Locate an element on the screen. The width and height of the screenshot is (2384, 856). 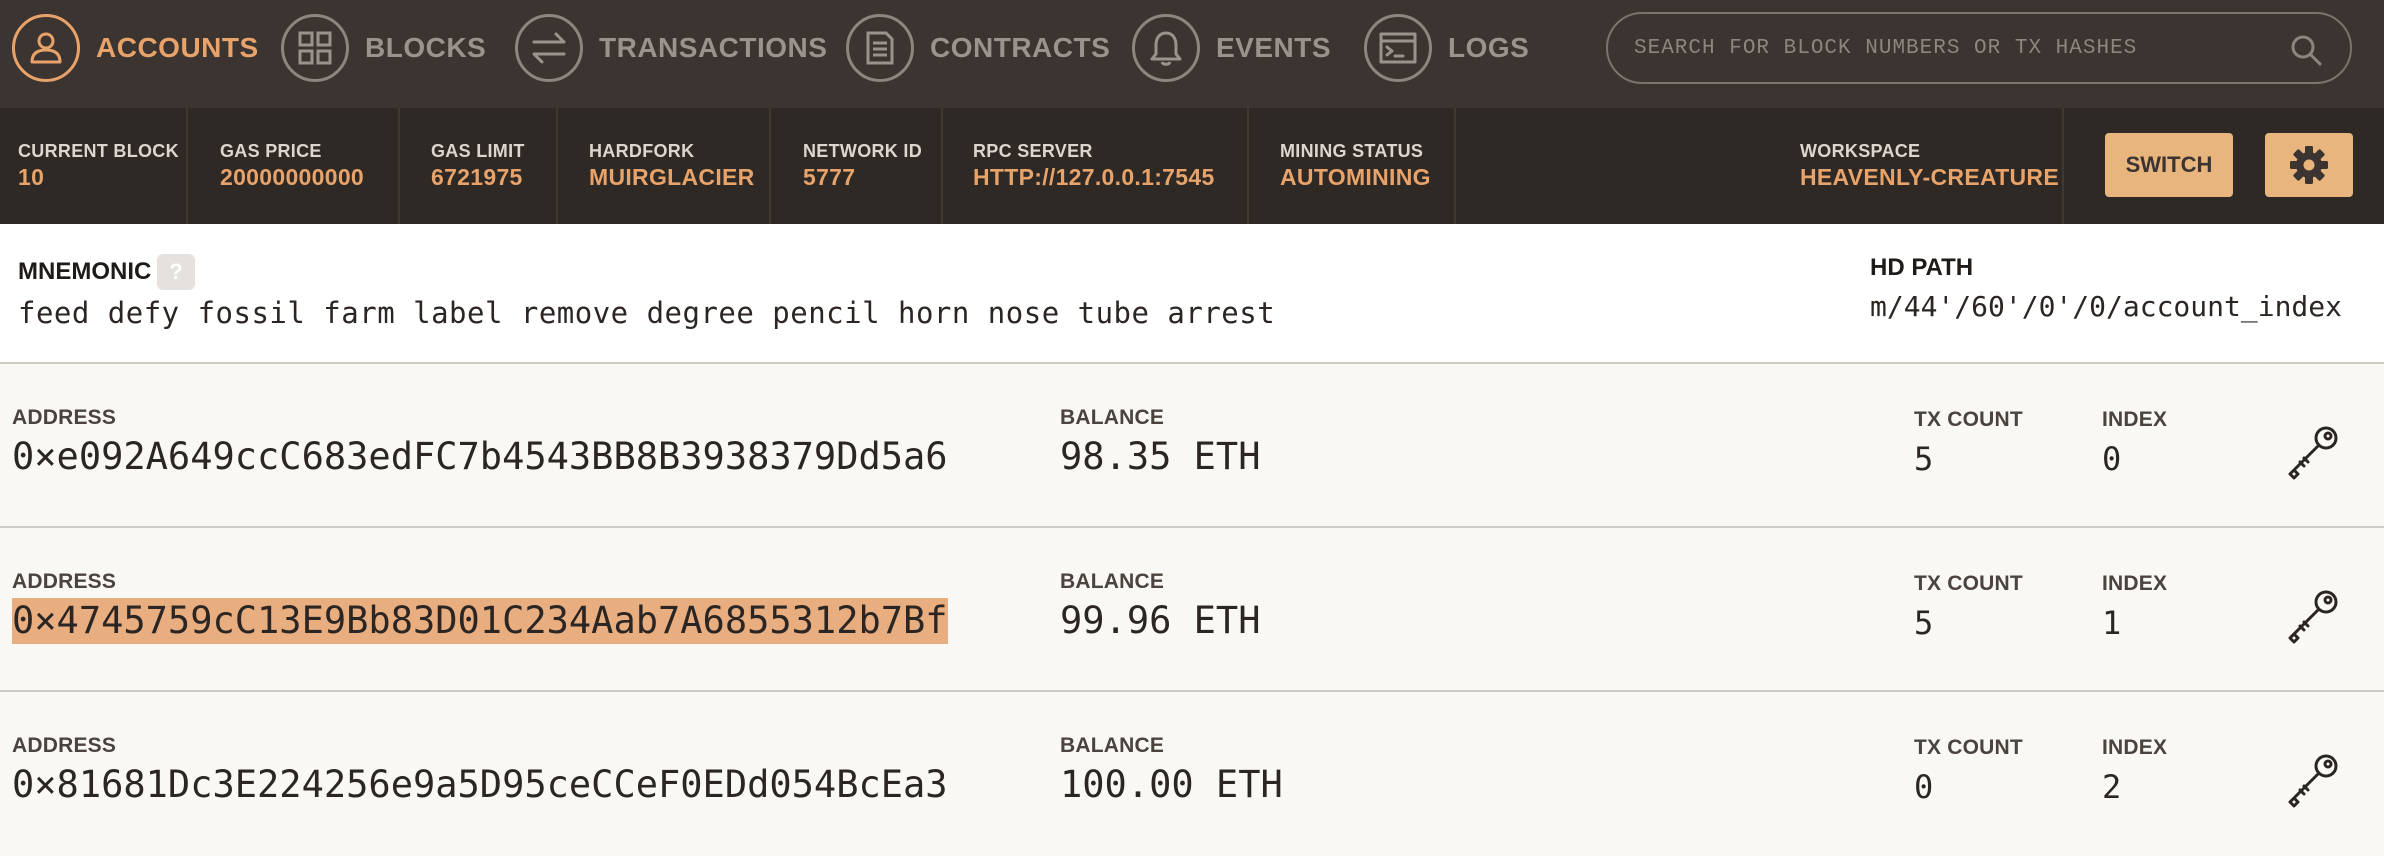
gear-icon is located at coordinates (2309, 165).